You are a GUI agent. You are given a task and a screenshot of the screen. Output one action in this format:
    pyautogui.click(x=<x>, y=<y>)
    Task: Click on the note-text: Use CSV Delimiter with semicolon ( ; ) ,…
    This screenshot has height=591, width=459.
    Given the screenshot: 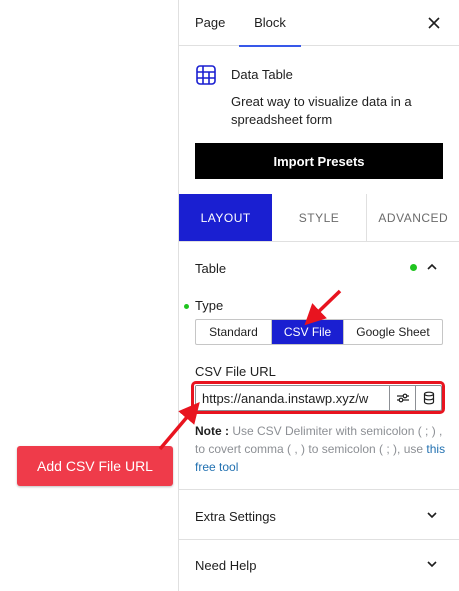 What is the action you would take?
    pyautogui.click(x=319, y=440)
    